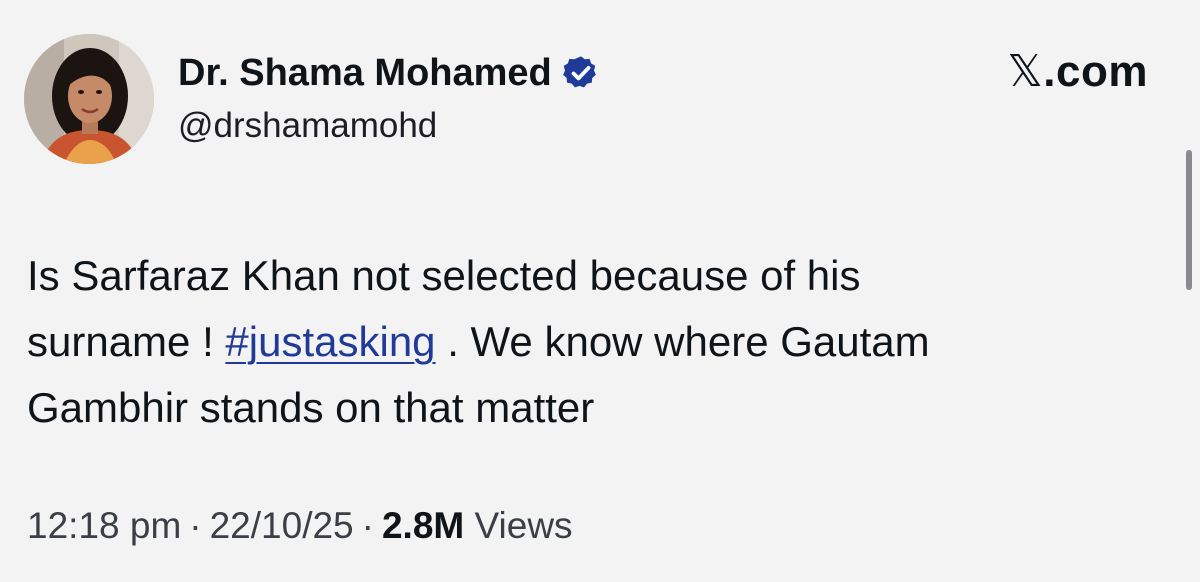 The image size is (1200, 582). I want to click on views-label: Views, so click(518, 525).